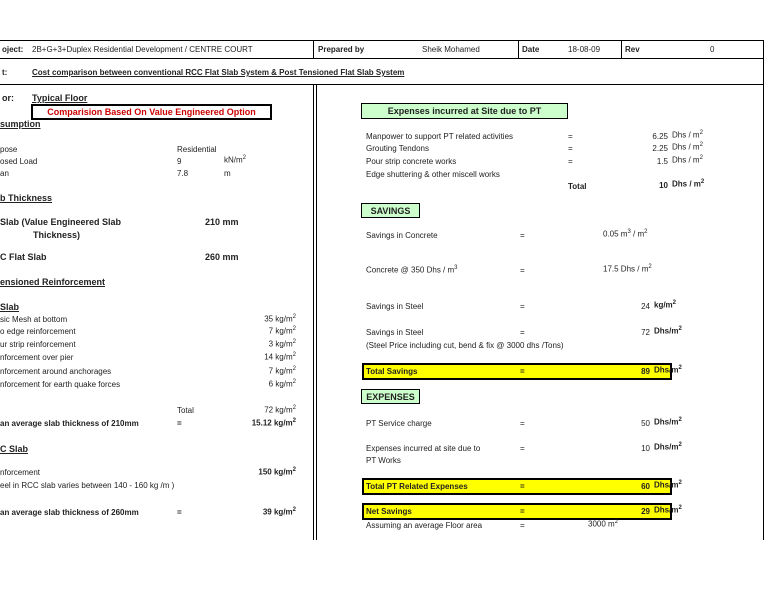 The height and width of the screenshot is (594, 768). What do you see at coordinates (412, 270) in the screenshot?
I see `concrete-rate-label: Concrete @ 350 Dhs / m3` at bounding box center [412, 270].